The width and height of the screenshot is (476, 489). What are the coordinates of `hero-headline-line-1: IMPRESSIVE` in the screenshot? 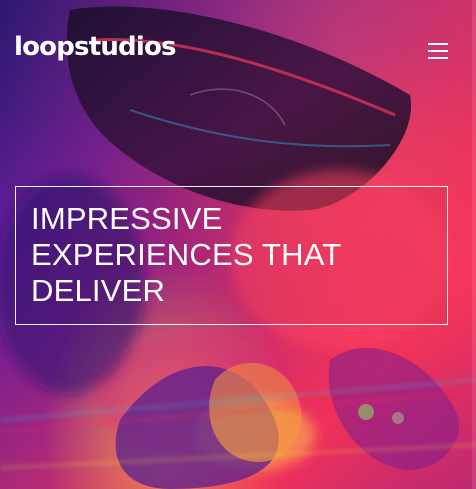 It's located at (127, 218).